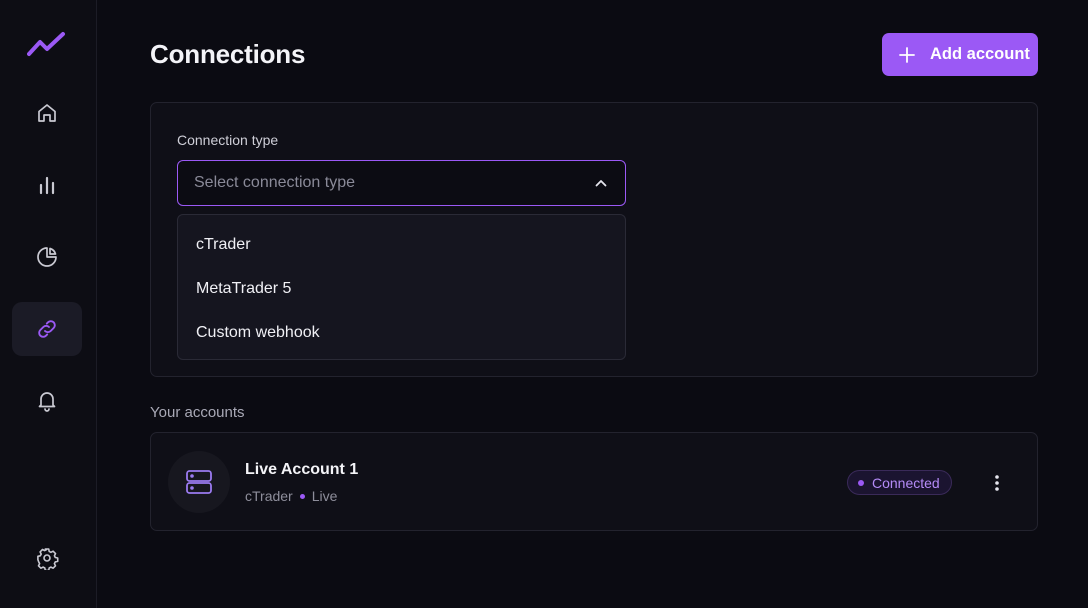  I want to click on status-badge: Connected, so click(899, 482).